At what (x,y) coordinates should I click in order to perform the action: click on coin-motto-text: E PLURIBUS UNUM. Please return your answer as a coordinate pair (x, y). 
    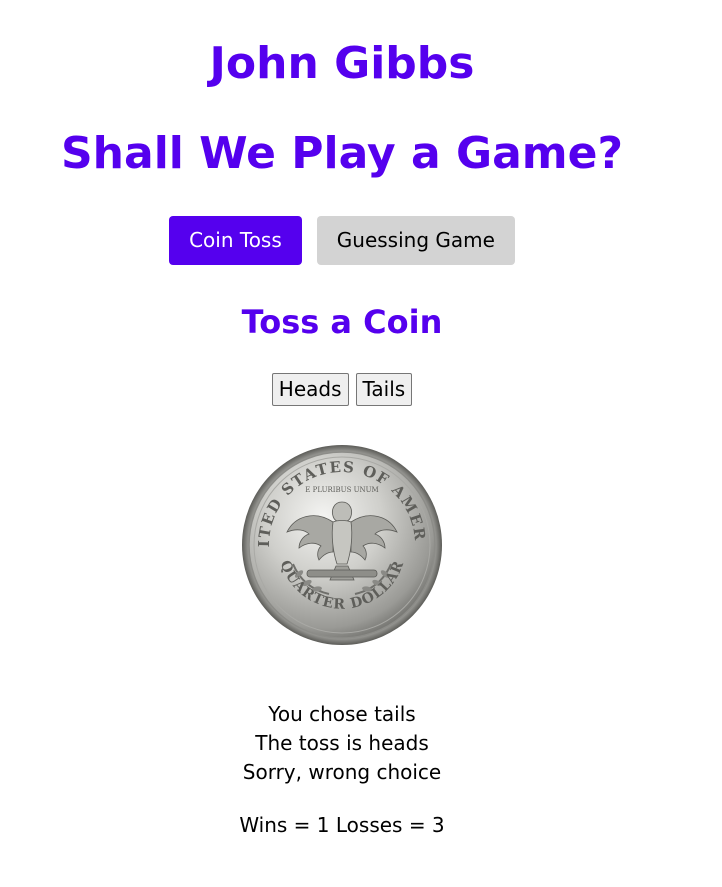
    Looking at the image, I should click on (341, 490).